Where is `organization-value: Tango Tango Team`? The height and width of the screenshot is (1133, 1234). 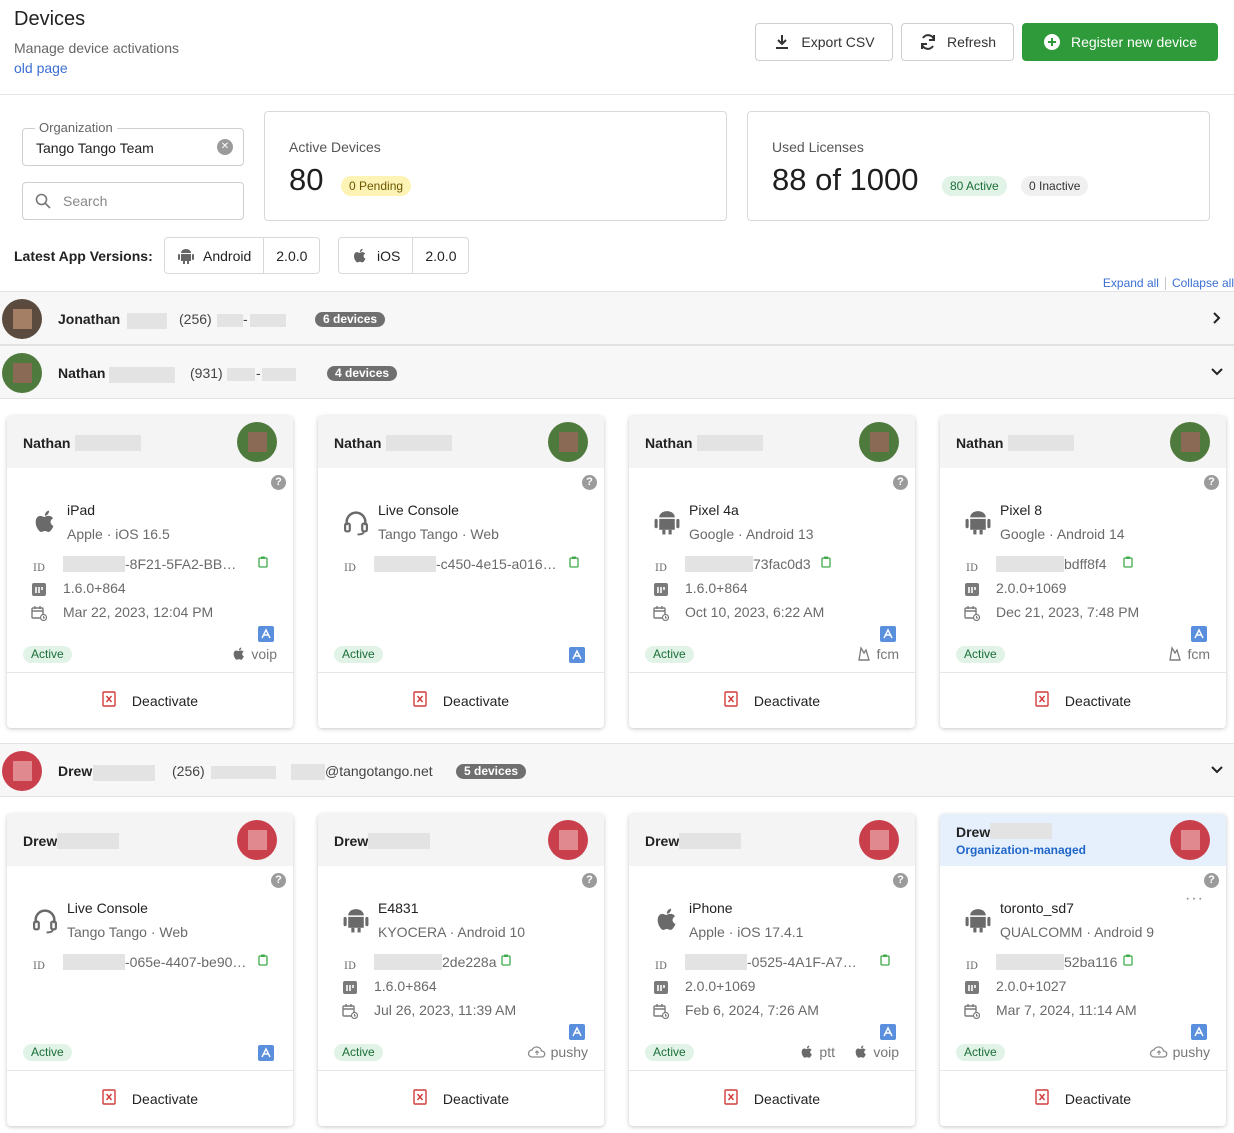 organization-value: Tango Tango Team is located at coordinates (95, 148).